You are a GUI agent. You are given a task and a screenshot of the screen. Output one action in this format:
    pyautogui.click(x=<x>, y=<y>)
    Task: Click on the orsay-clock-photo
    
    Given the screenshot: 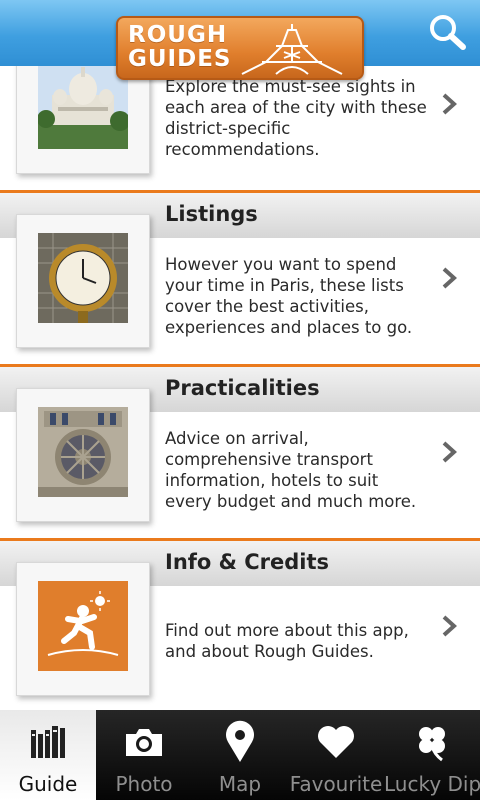 What is the action you would take?
    pyautogui.click(x=83, y=278)
    